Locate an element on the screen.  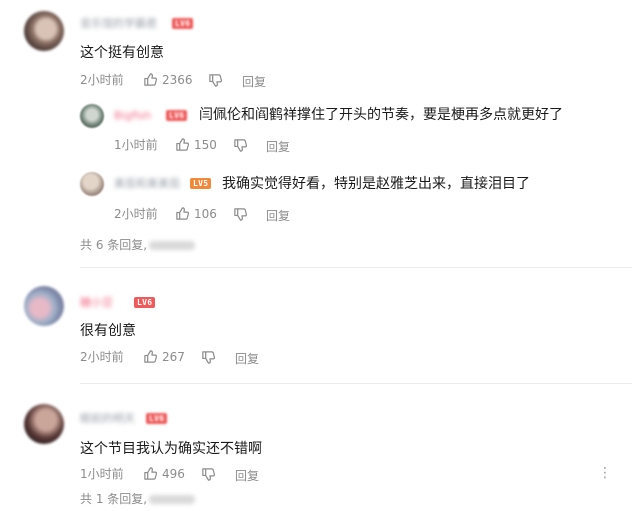
like-count: 267 is located at coordinates (173, 356).